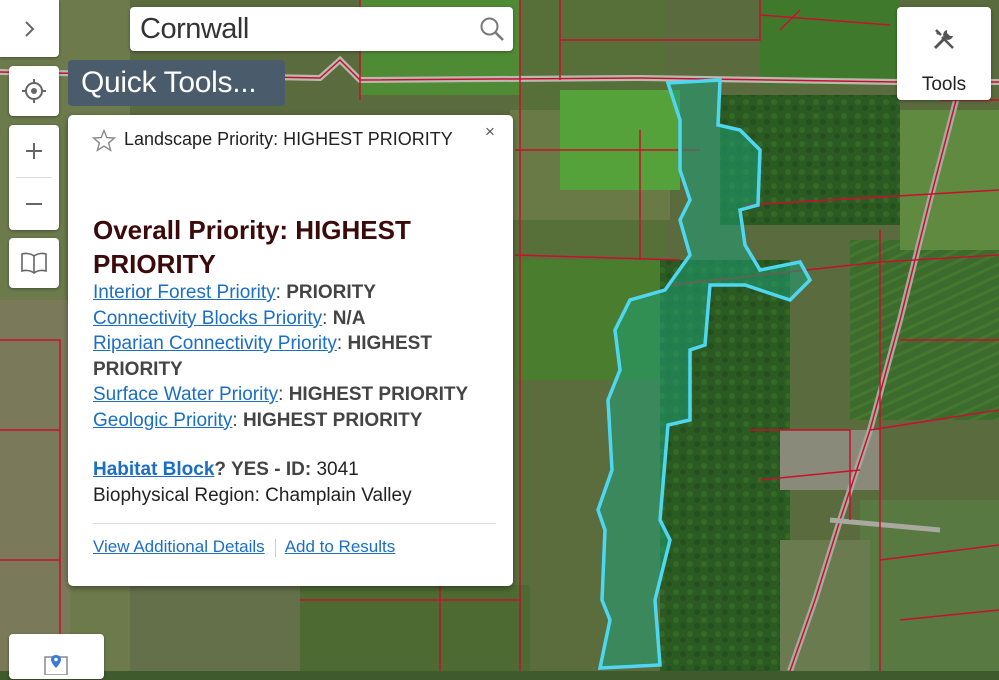 This screenshot has height=680, width=999. Describe the element at coordinates (331, 292) in the screenshot. I see `priority-value: PRIORITY` at that location.